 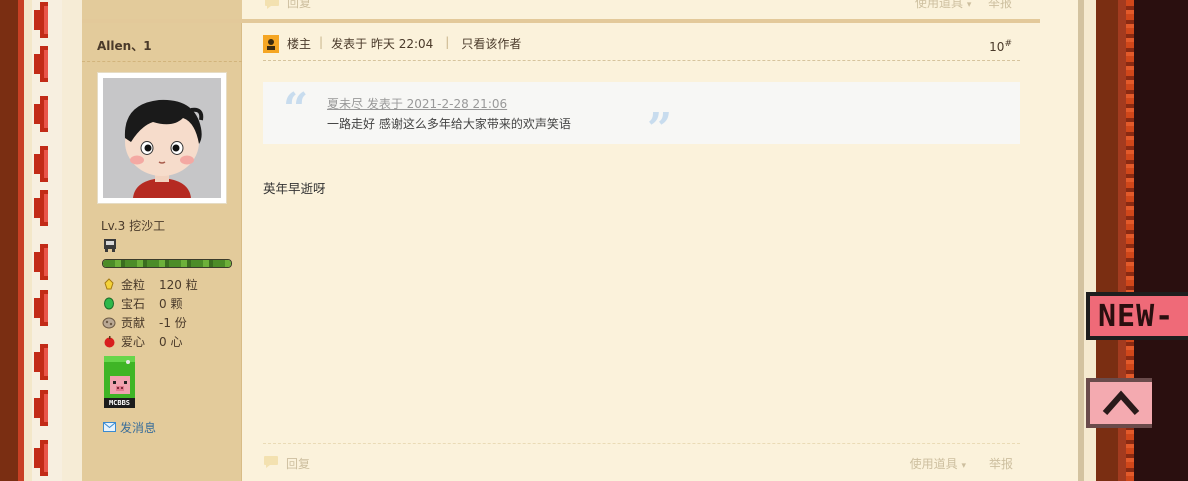 What do you see at coordinates (1000, 5) in the screenshot?
I see `prev-report-button: 举报` at bounding box center [1000, 5].